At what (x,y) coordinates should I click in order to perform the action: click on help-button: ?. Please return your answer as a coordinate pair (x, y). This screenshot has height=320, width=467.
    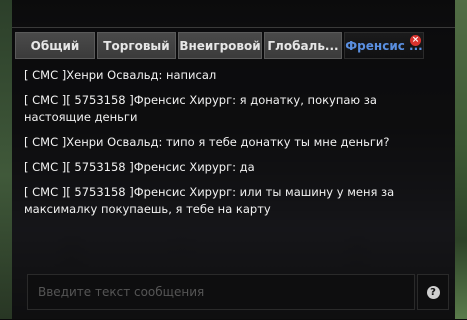
    Looking at the image, I should click on (433, 292).